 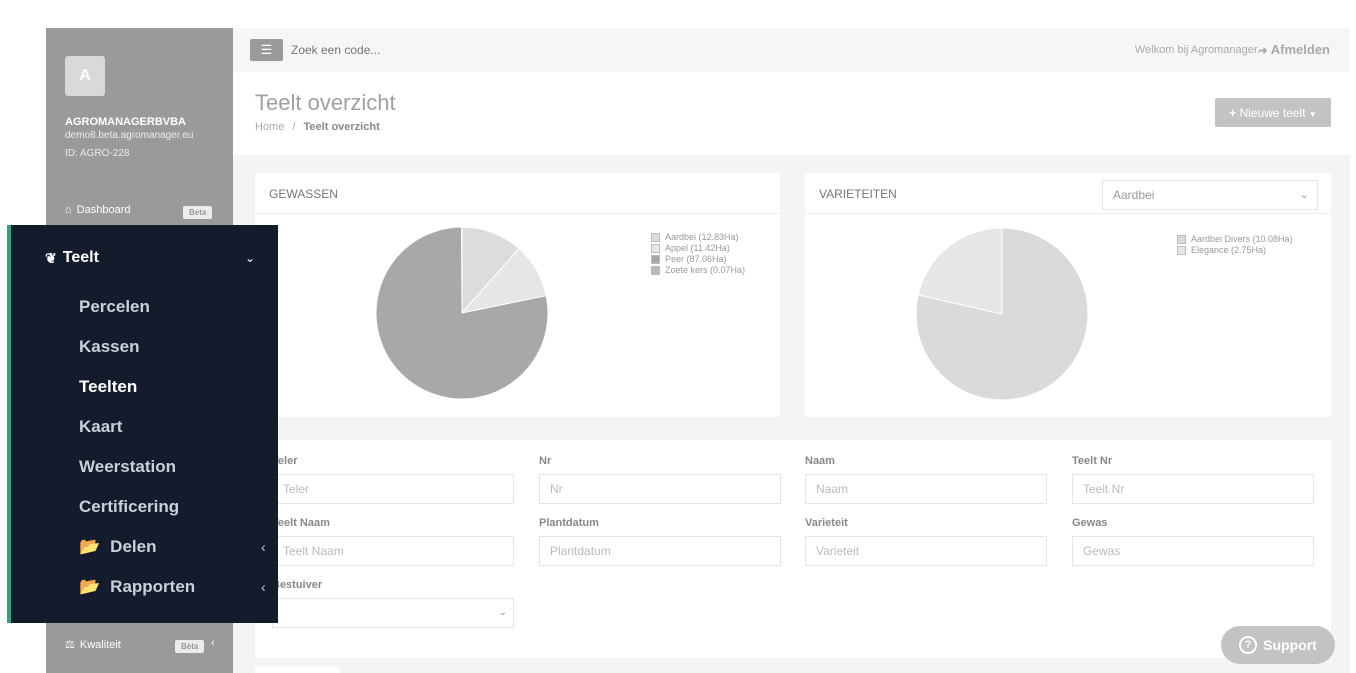 What do you see at coordinates (127, 467) in the screenshot?
I see `menu-item-weerstation: Weerstation` at bounding box center [127, 467].